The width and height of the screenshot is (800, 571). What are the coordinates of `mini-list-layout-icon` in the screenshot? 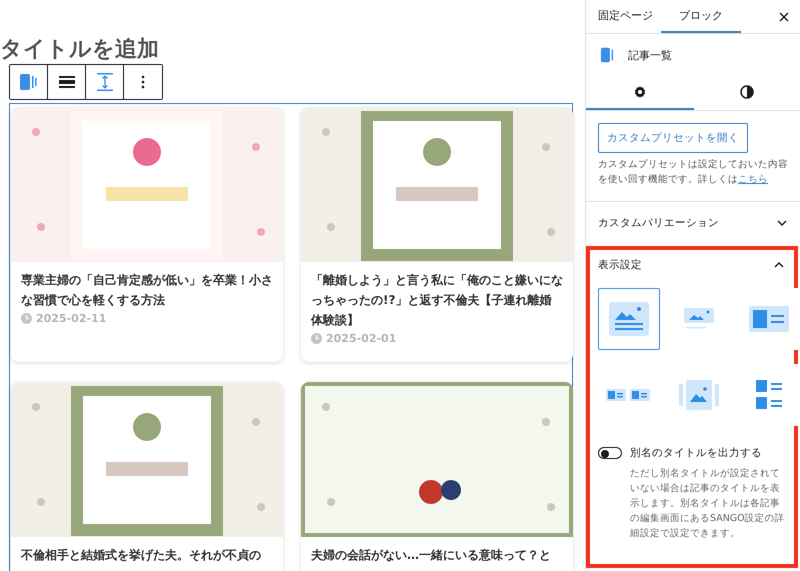 It's located at (629, 395).